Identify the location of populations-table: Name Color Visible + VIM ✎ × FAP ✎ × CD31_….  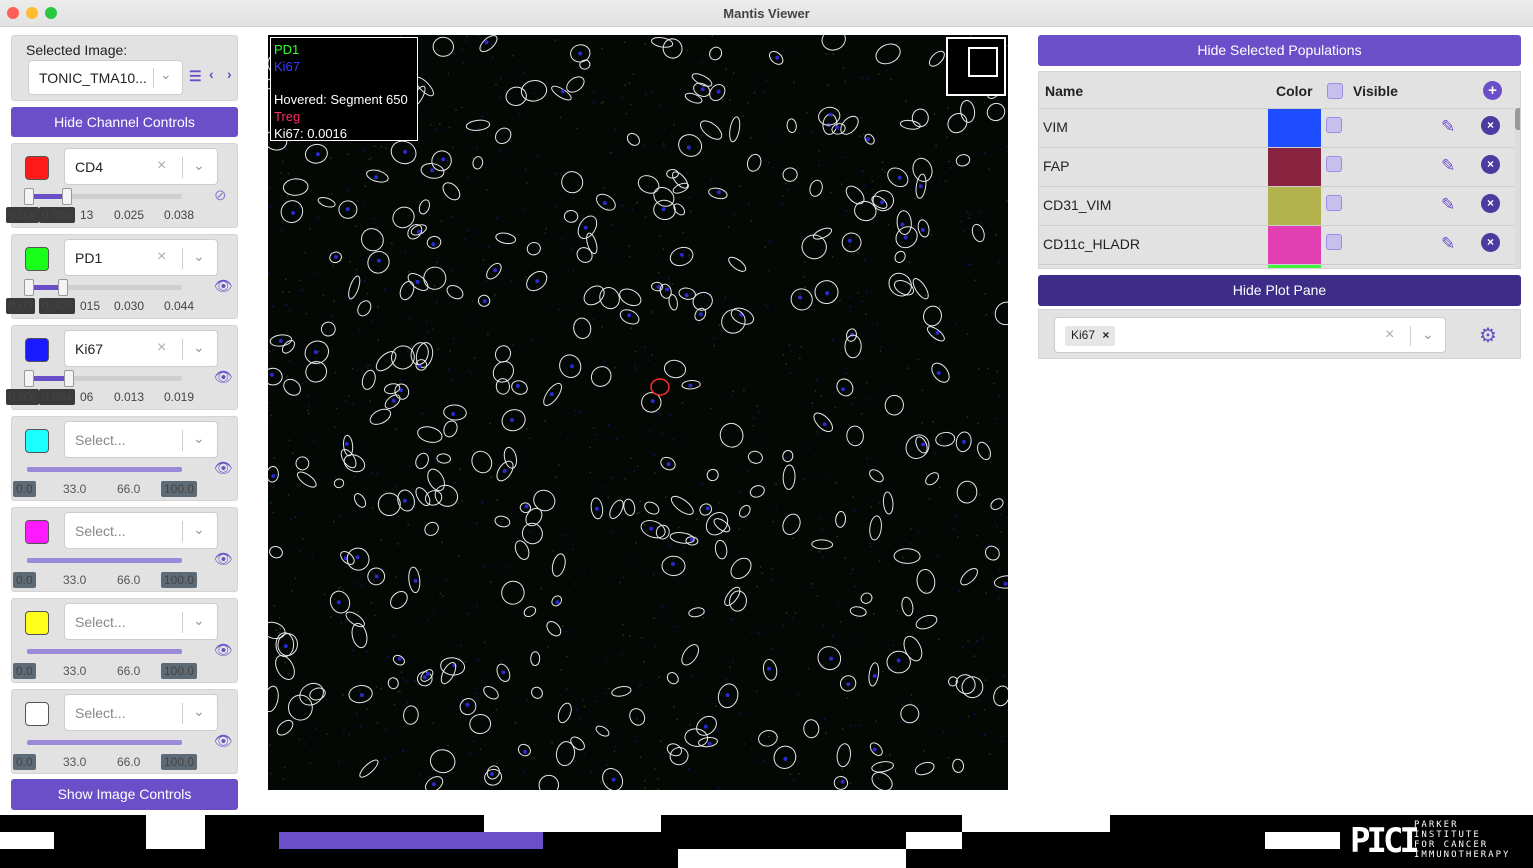
(1279, 170).